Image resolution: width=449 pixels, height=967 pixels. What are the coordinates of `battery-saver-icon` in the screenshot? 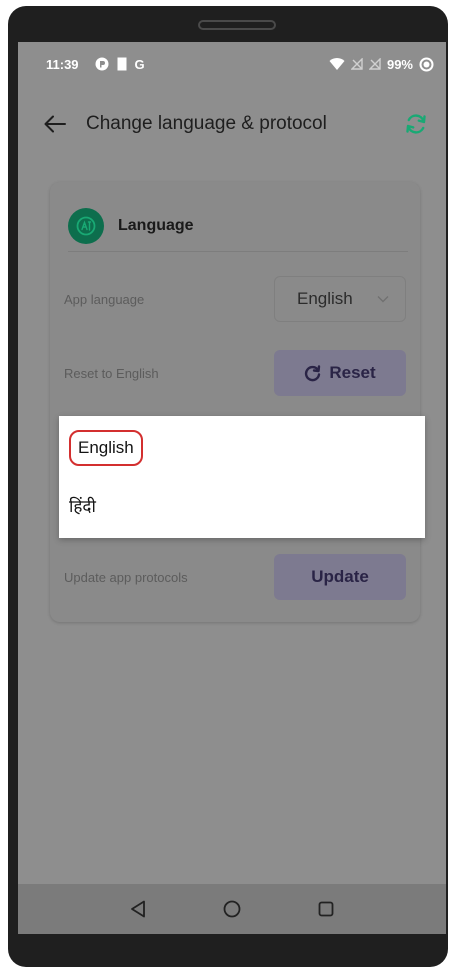 It's located at (426, 64).